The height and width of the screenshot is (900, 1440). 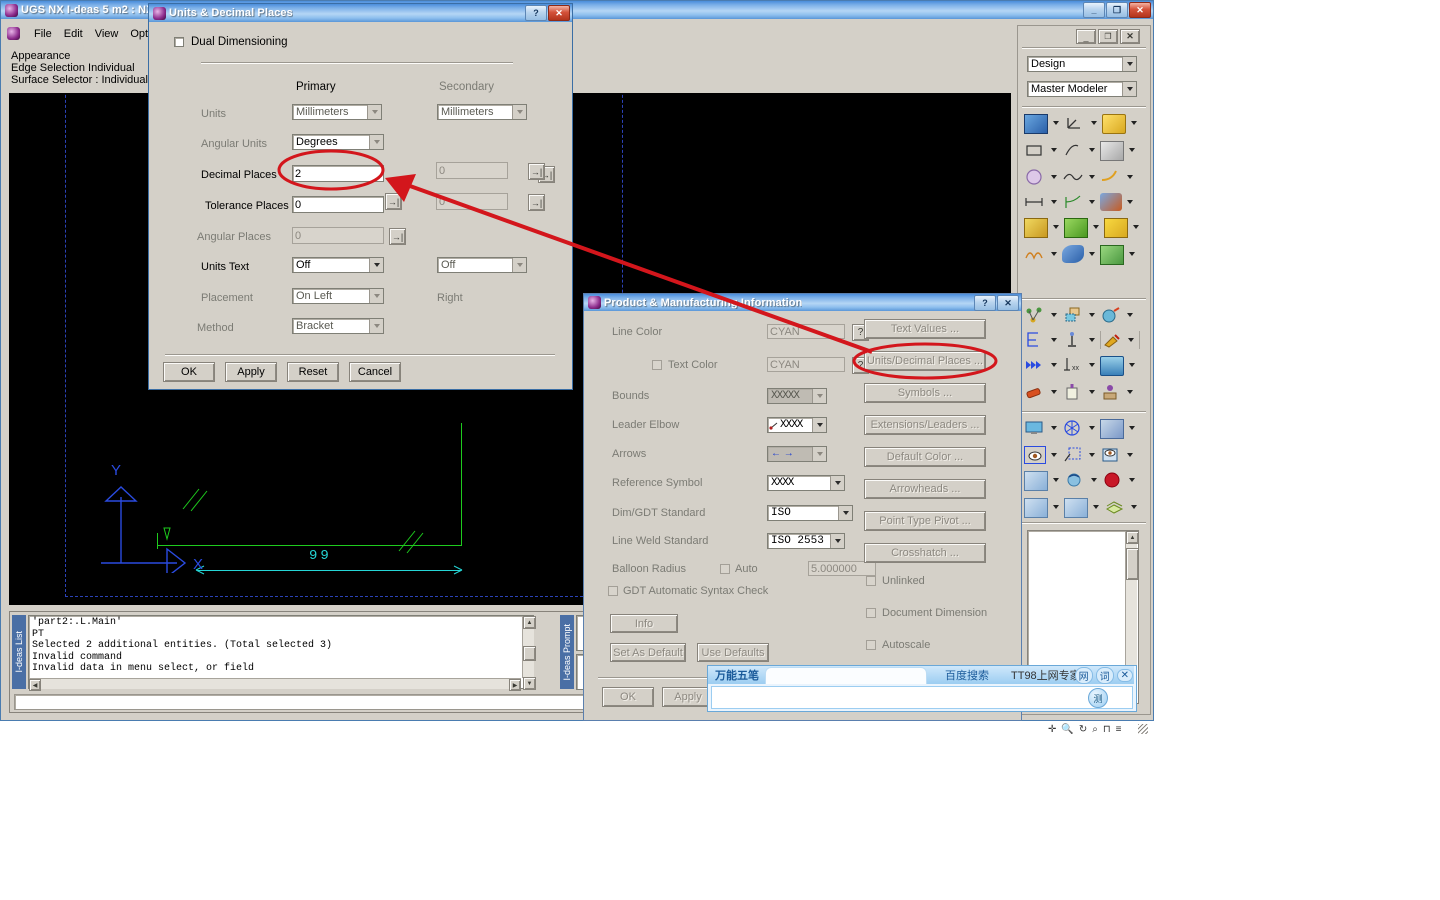 What do you see at coordinates (338, 296) in the screenshot?
I see `placement-combo: On Left` at bounding box center [338, 296].